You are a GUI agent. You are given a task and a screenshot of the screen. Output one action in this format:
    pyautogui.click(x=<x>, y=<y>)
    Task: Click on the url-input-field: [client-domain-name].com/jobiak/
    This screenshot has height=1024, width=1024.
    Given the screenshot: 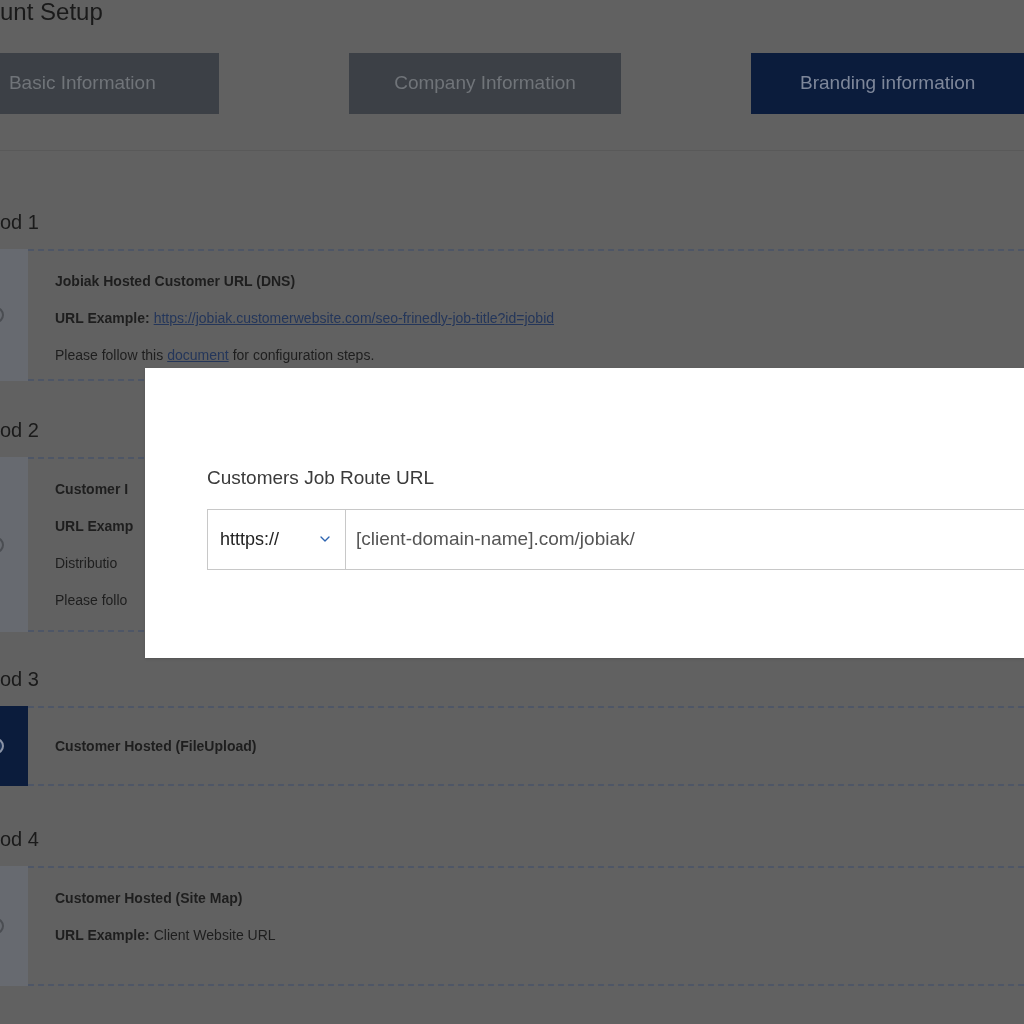 What is the action you would take?
    pyautogui.click(x=685, y=539)
    